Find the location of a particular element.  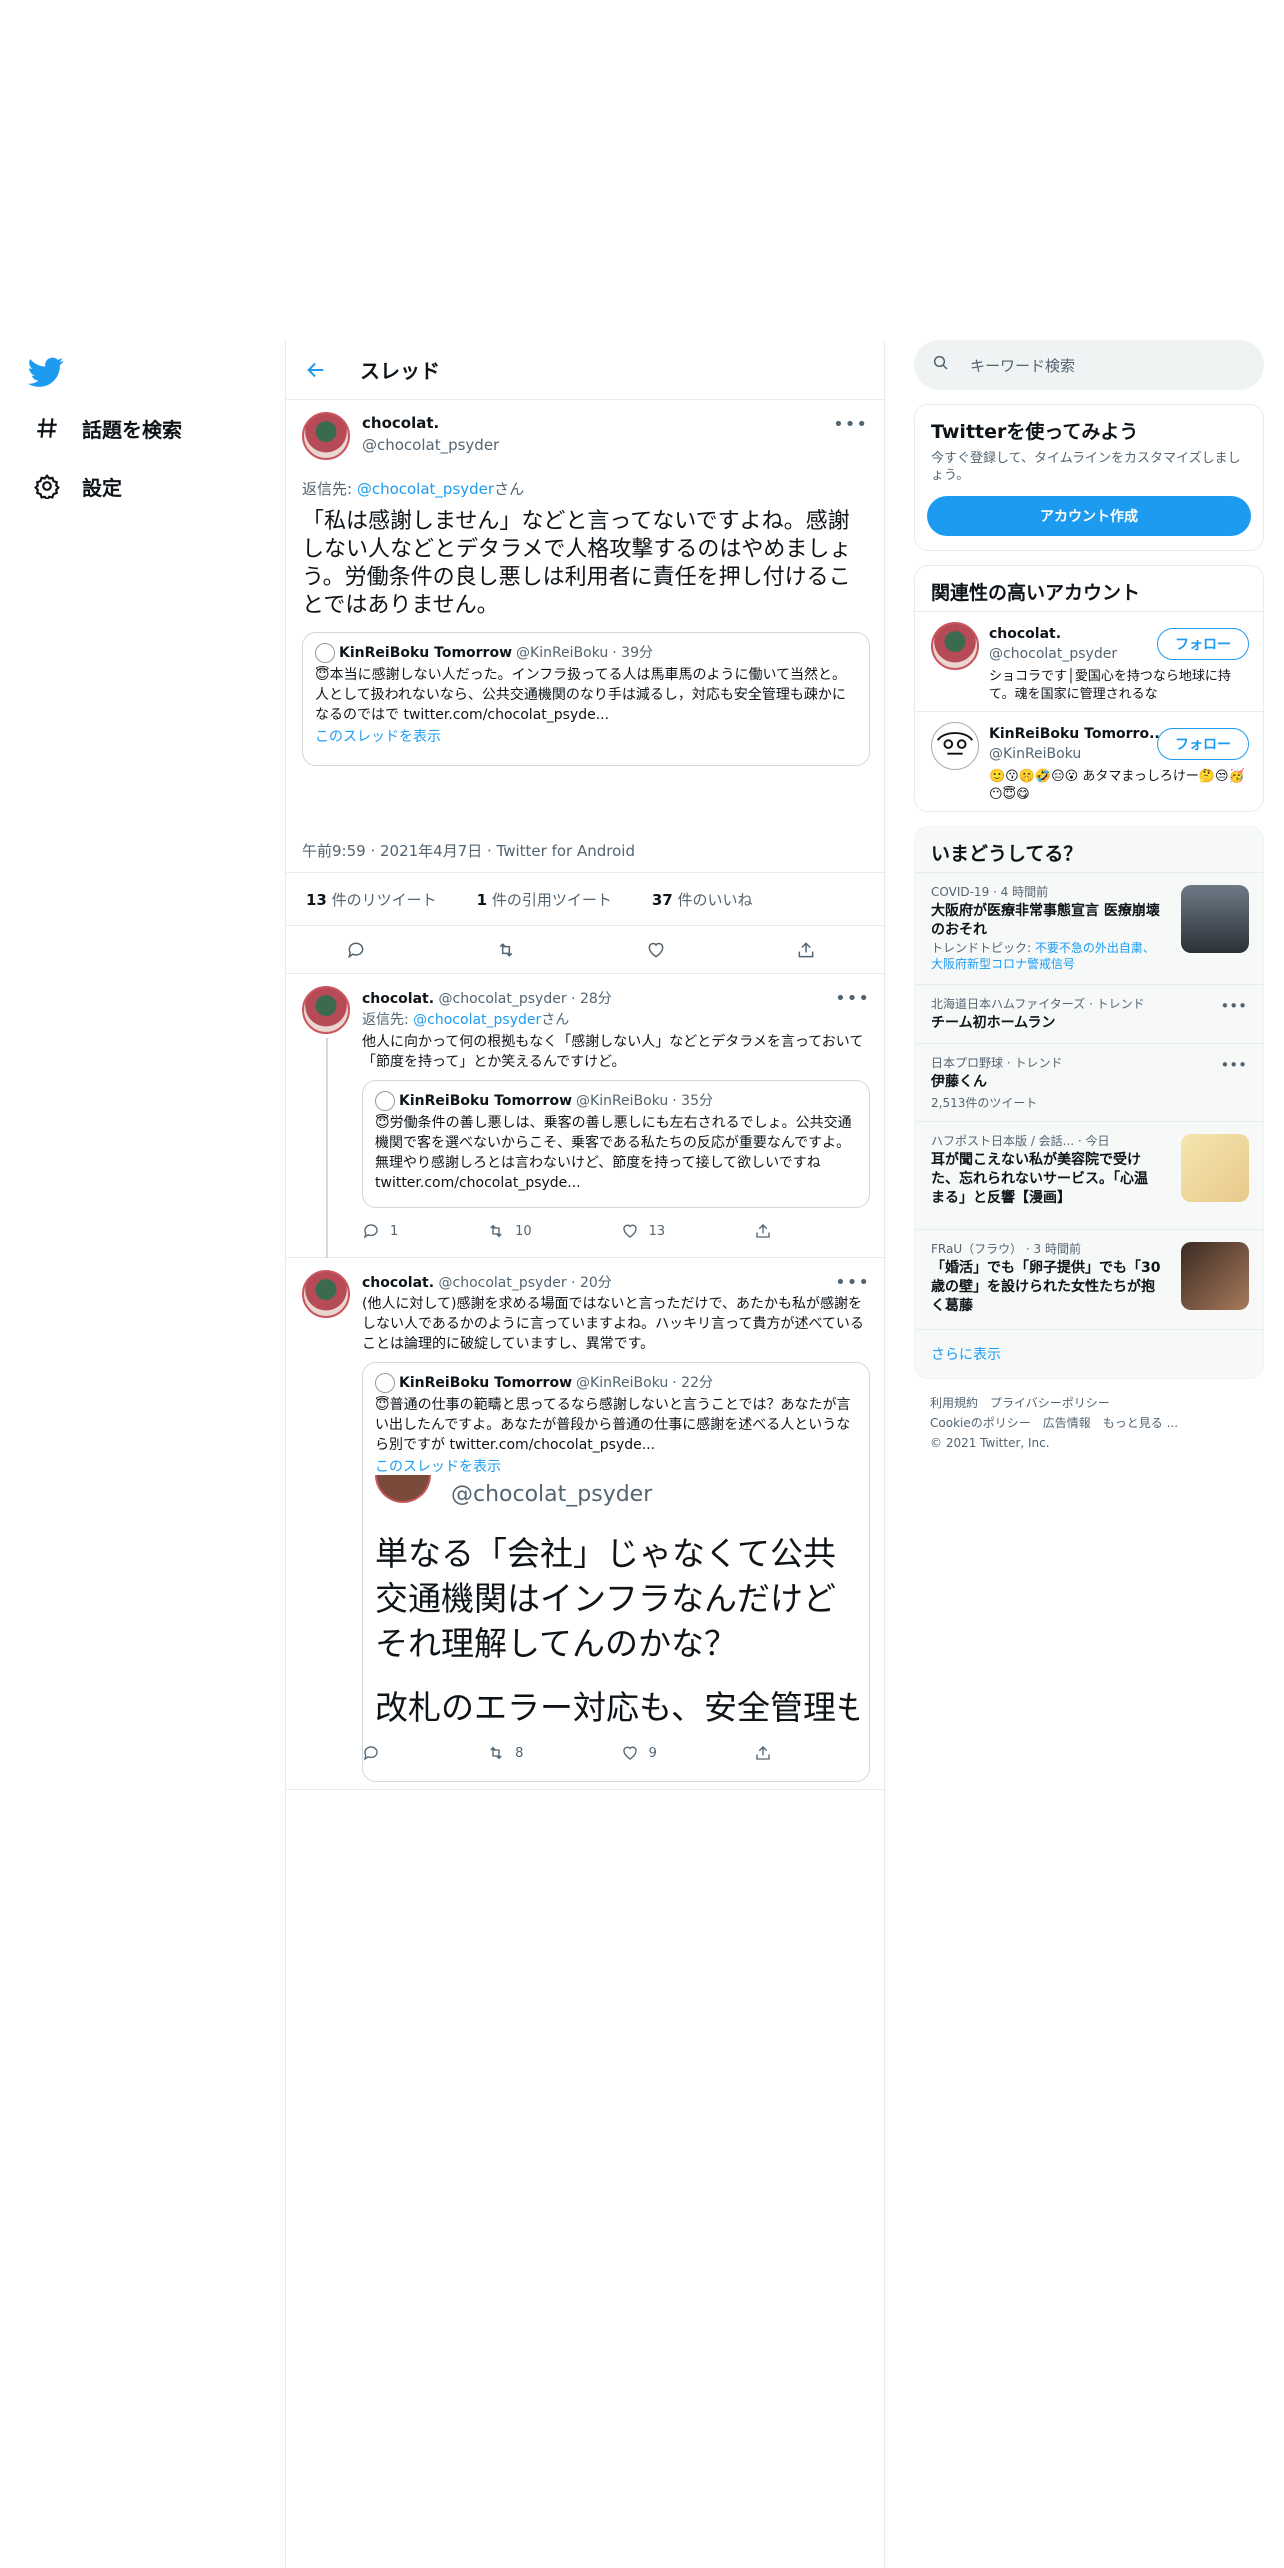

retweet-button: 10 is located at coordinates (509, 1231).